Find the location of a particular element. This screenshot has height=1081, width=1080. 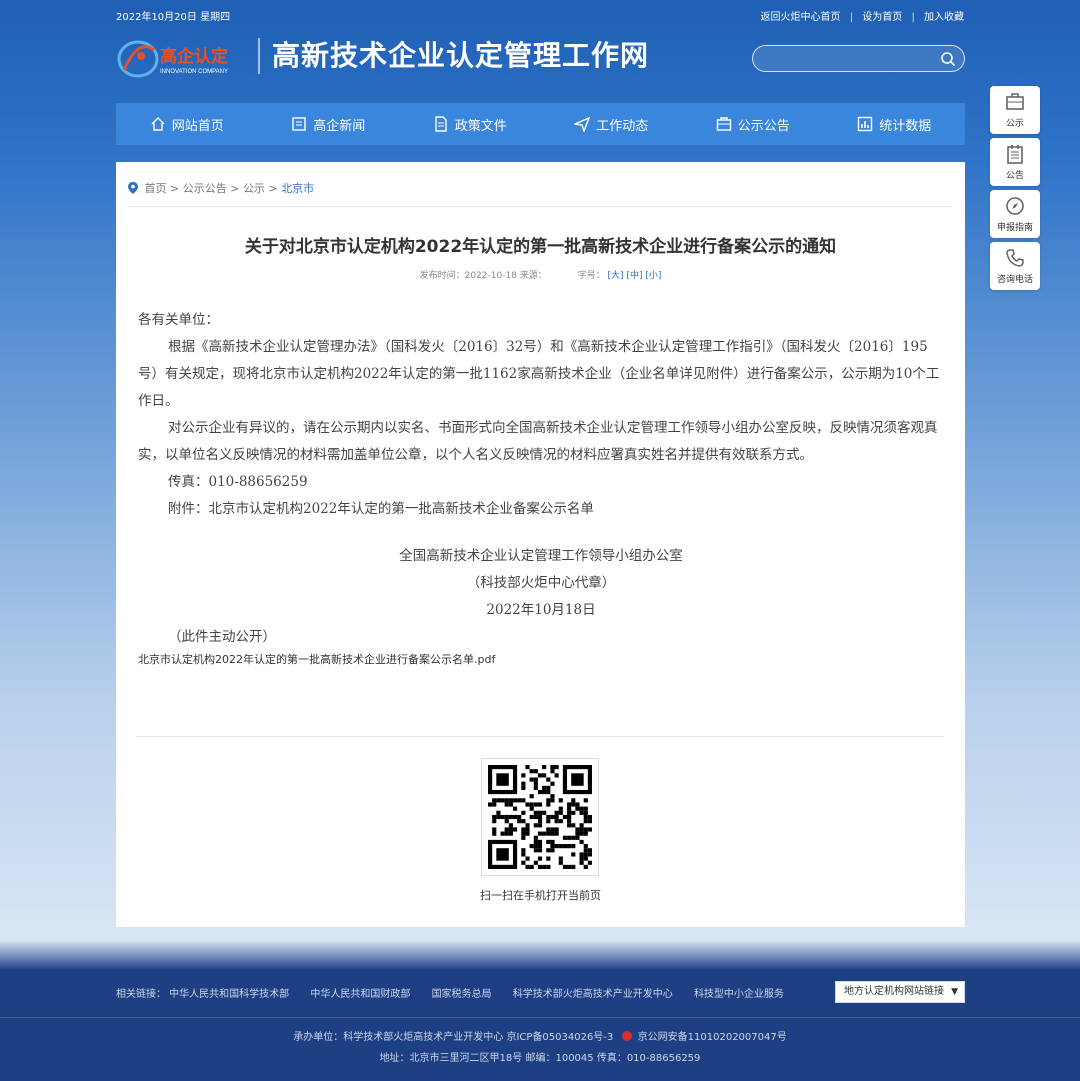

qr-code-image is located at coordinates (540, 817).